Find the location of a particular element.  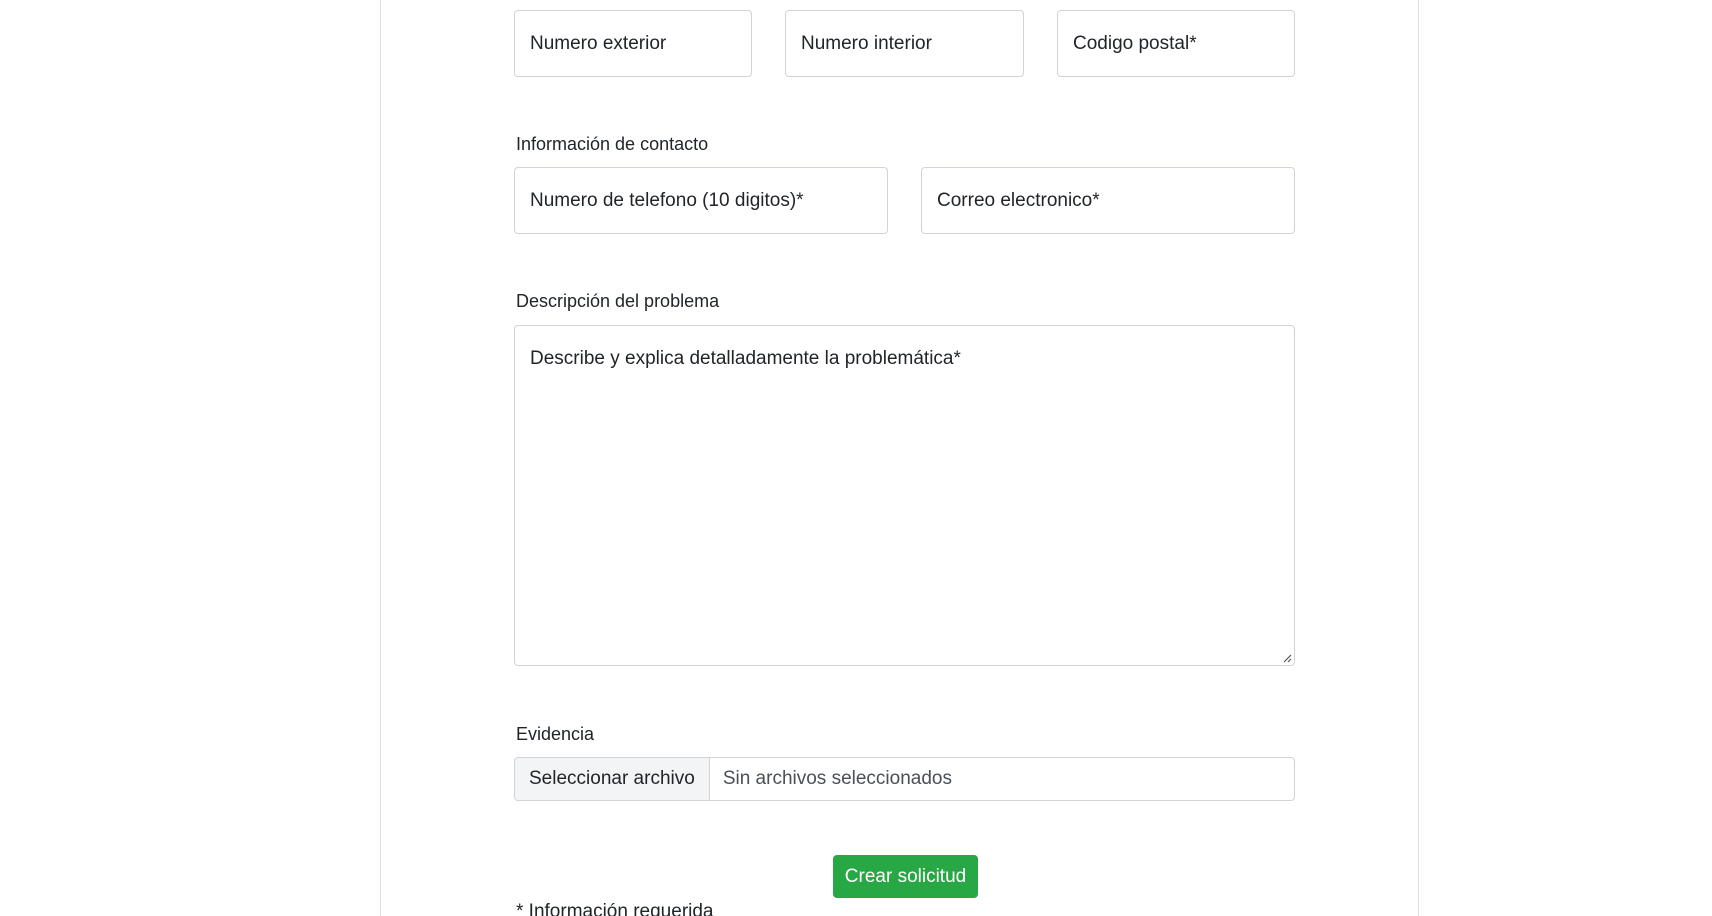

phone-field: Numero de telefono (10 digitos)* is located at coordinates (701, 200).